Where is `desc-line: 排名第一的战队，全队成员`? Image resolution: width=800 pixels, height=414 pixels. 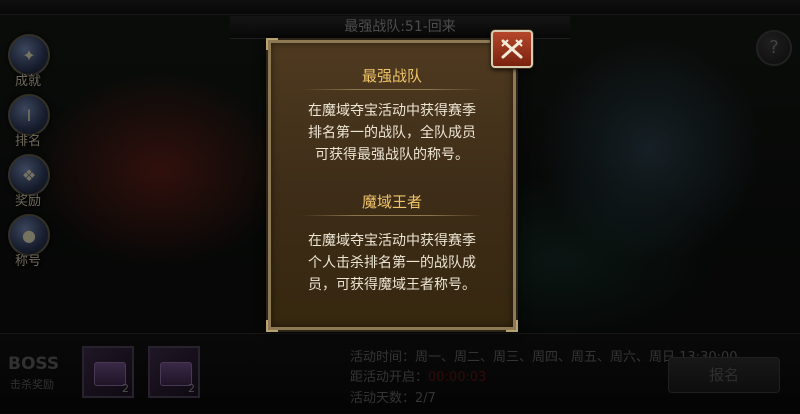
desc-line: 排名第一的战队，全队成员 is located at coordinates (392, 133).